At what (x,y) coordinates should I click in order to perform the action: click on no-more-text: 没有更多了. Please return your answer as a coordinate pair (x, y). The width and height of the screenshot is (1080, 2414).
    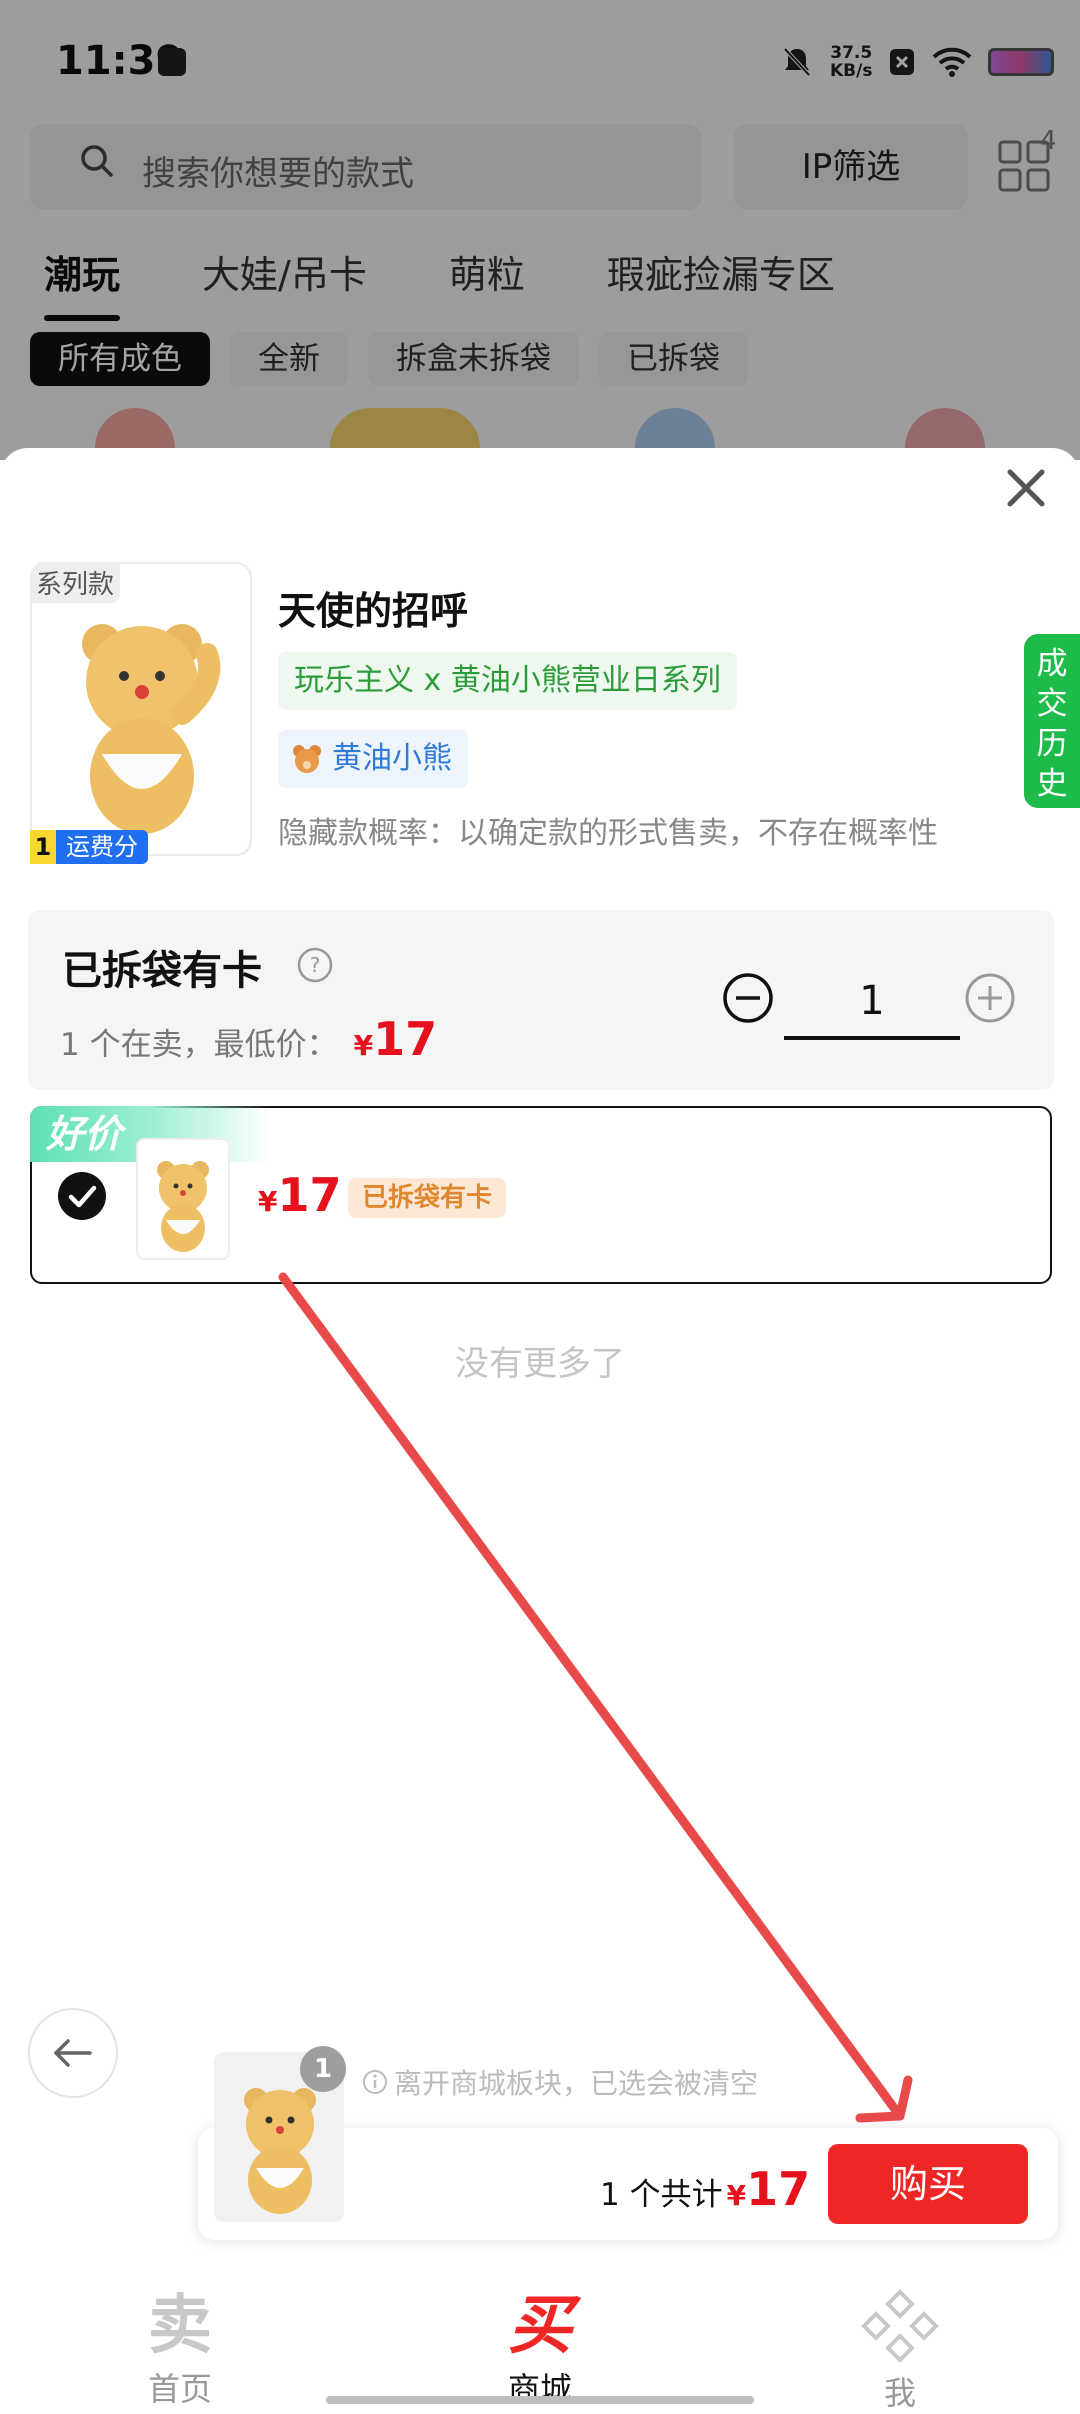
    Looking at the image, I should click on (540, 1364).